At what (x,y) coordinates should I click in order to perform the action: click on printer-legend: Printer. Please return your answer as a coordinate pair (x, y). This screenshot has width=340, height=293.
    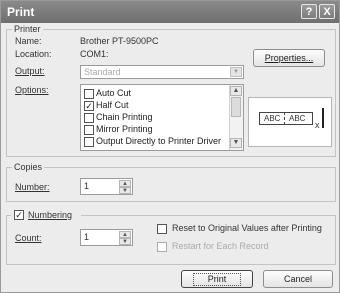
    Looking at the image, I should click on (27, 29).